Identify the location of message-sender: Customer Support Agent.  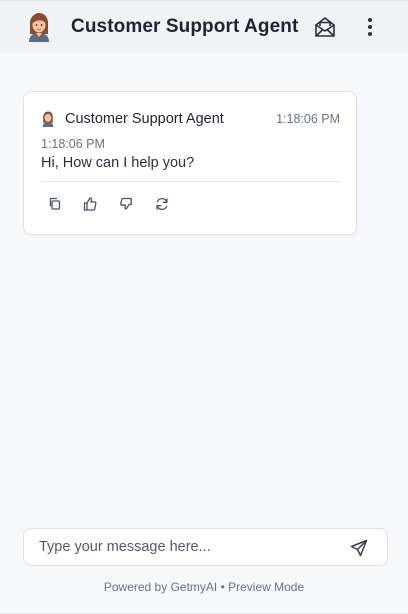
(144, 119).